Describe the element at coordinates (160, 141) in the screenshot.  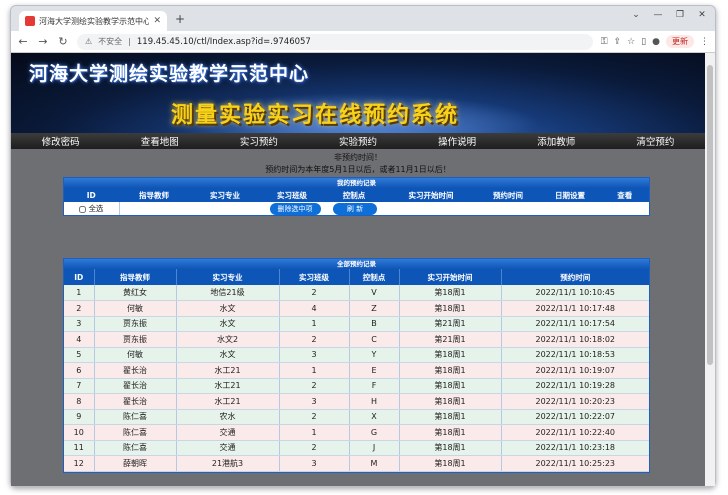
I see `nav-view-map: 查看地图` at that location.